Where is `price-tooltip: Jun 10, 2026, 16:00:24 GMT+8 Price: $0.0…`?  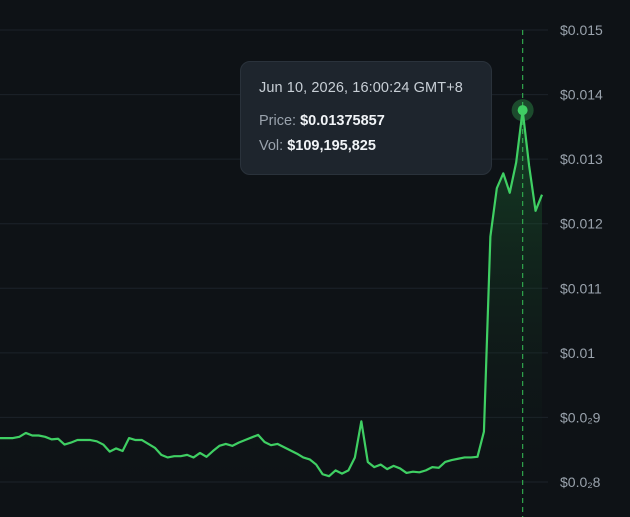
price-tooltip: Jun 10, 2026, 16:00:24 GMT+8 Price: $0.0… is located at coordinates (366, 118).